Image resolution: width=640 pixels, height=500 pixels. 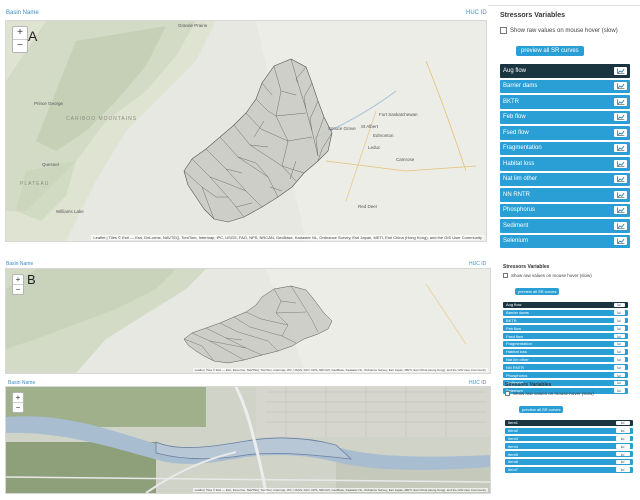 What do you see at coordinates (569, 423) in the screenshot?
I see `stressor-item: Item1` at bounding box center [569, 423].